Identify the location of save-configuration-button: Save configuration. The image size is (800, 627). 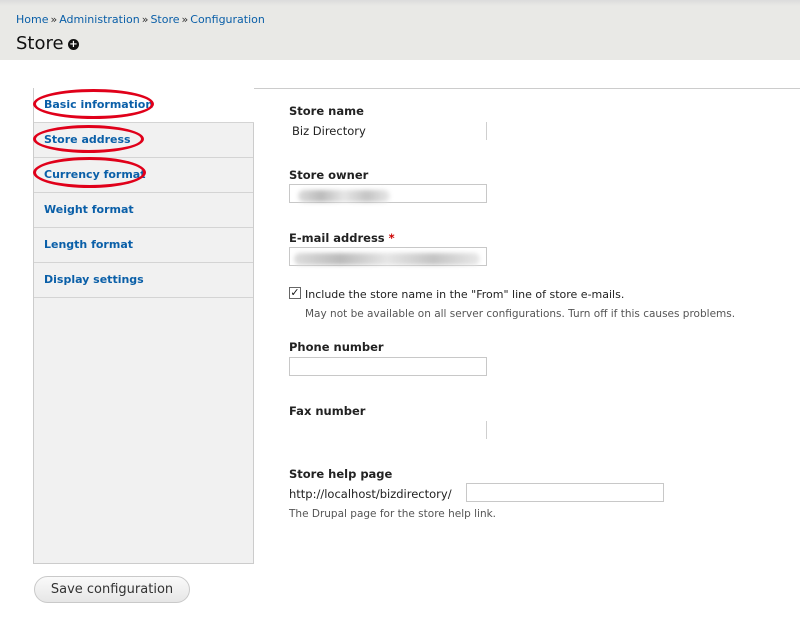
(112, 589).